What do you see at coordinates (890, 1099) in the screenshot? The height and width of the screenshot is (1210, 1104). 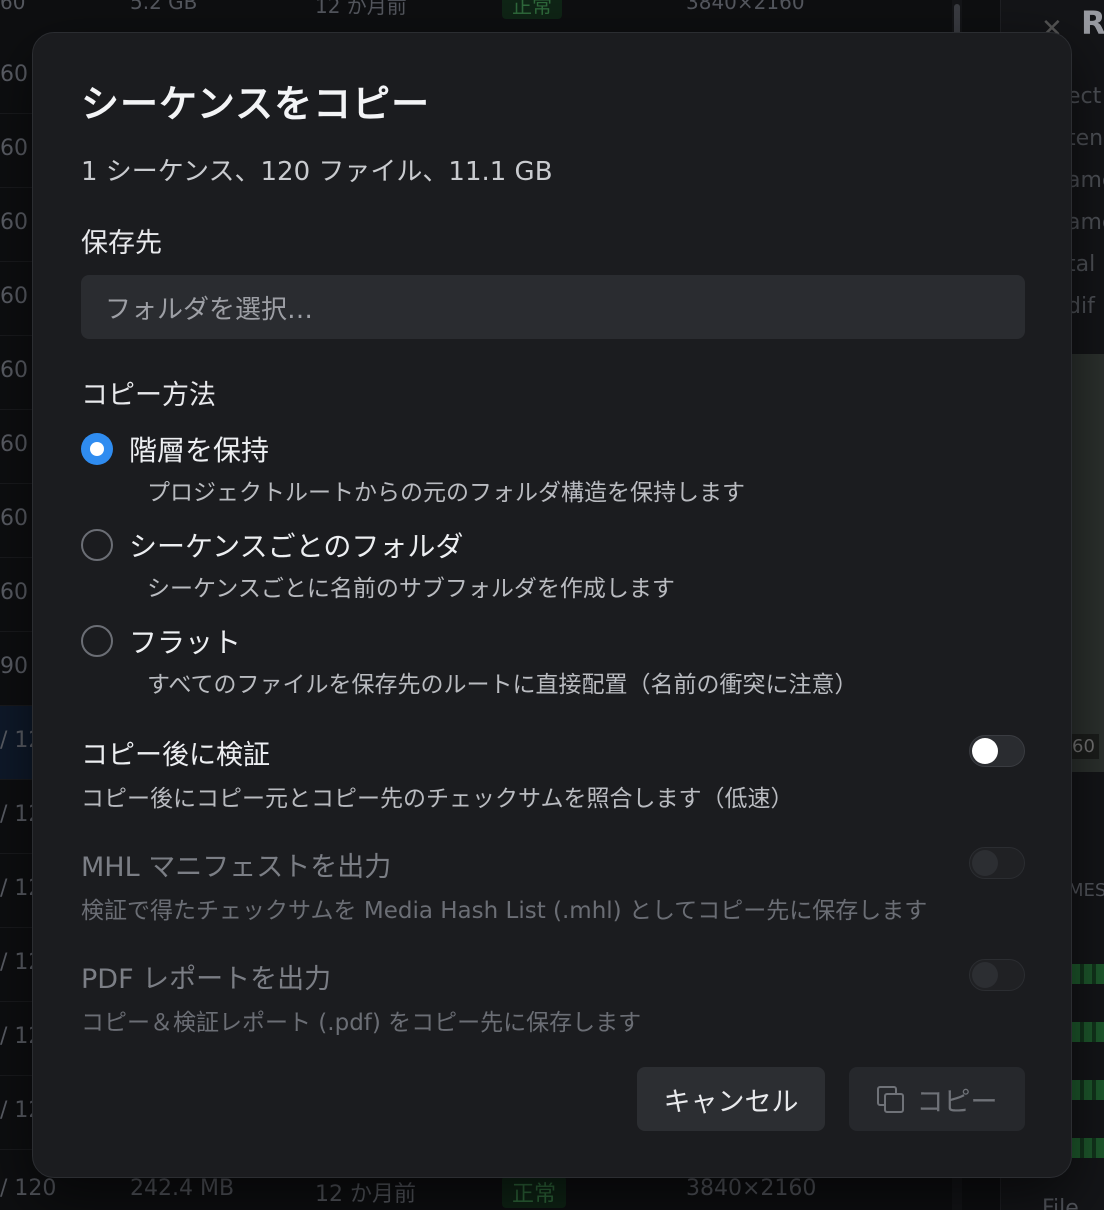 I see `copy-icon` at bounding box center [890, 1099].